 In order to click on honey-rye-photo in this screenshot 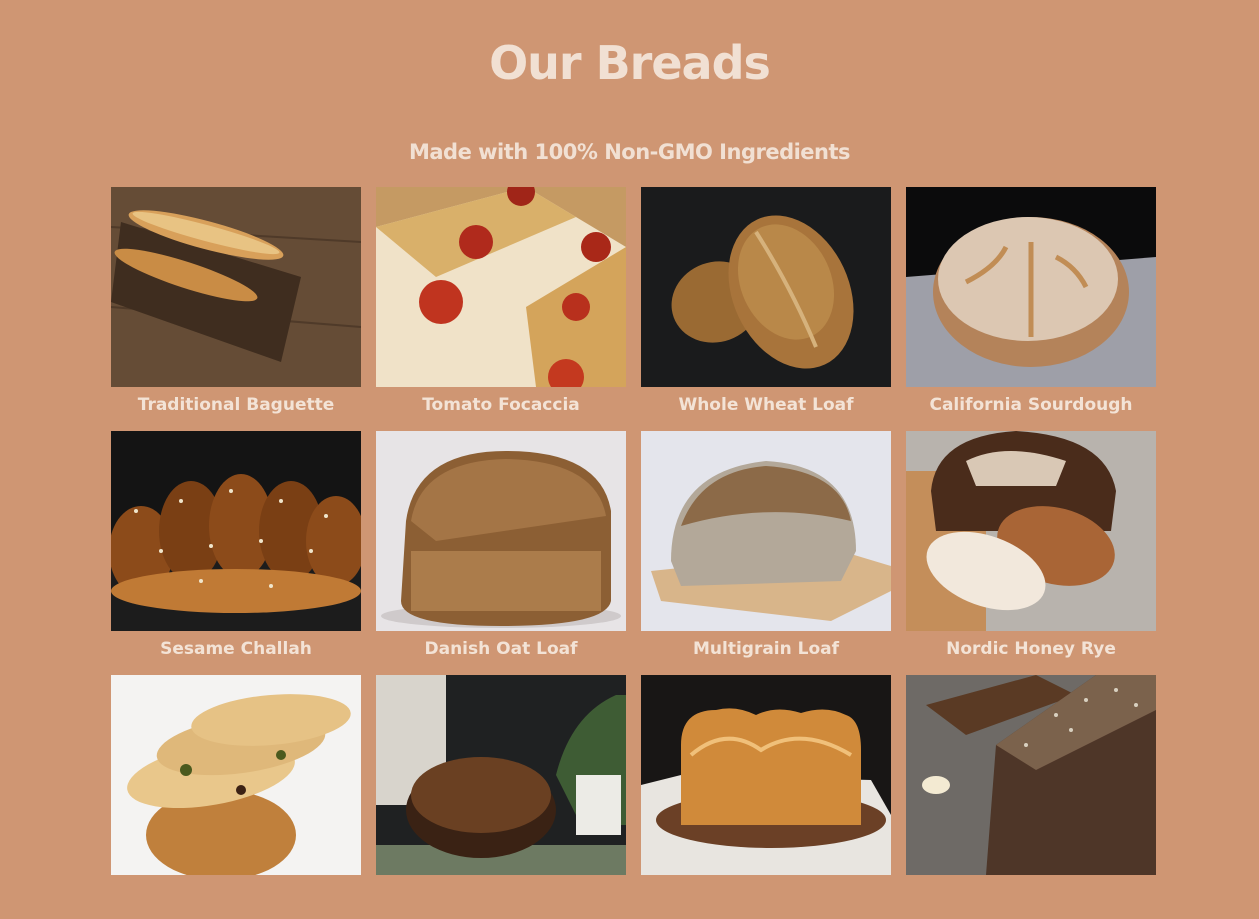, I will do `click(1031, 531)`.